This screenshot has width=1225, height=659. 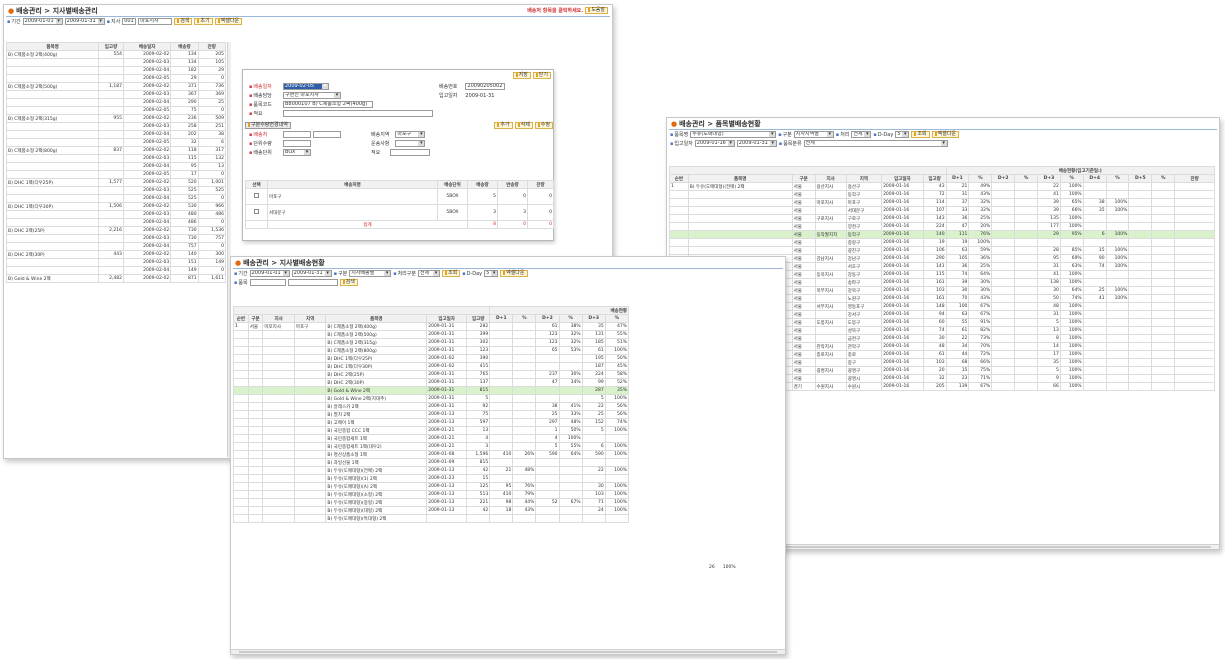 I want to click on table-row: 서울 동작구 2009-01-16 72 31 43% 41 100%, so click(x=942, y=194).